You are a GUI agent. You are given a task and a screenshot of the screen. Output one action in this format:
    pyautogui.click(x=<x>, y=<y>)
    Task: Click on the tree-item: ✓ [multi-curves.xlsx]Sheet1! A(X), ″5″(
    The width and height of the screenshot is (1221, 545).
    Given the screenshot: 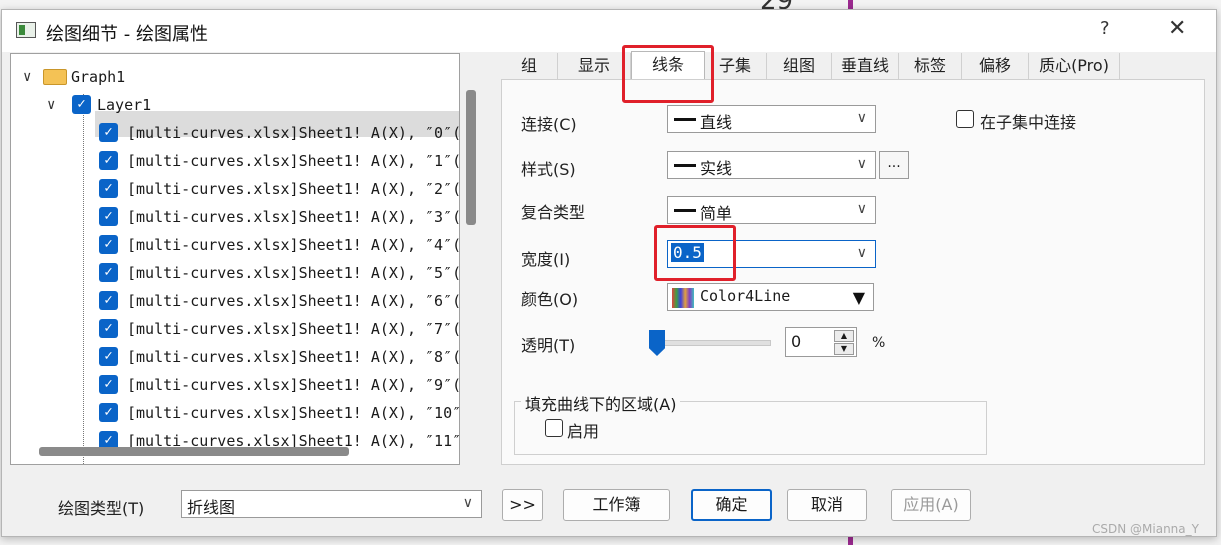 What is the action you would take?
    pyautogui.click(x=235, y=273)
    